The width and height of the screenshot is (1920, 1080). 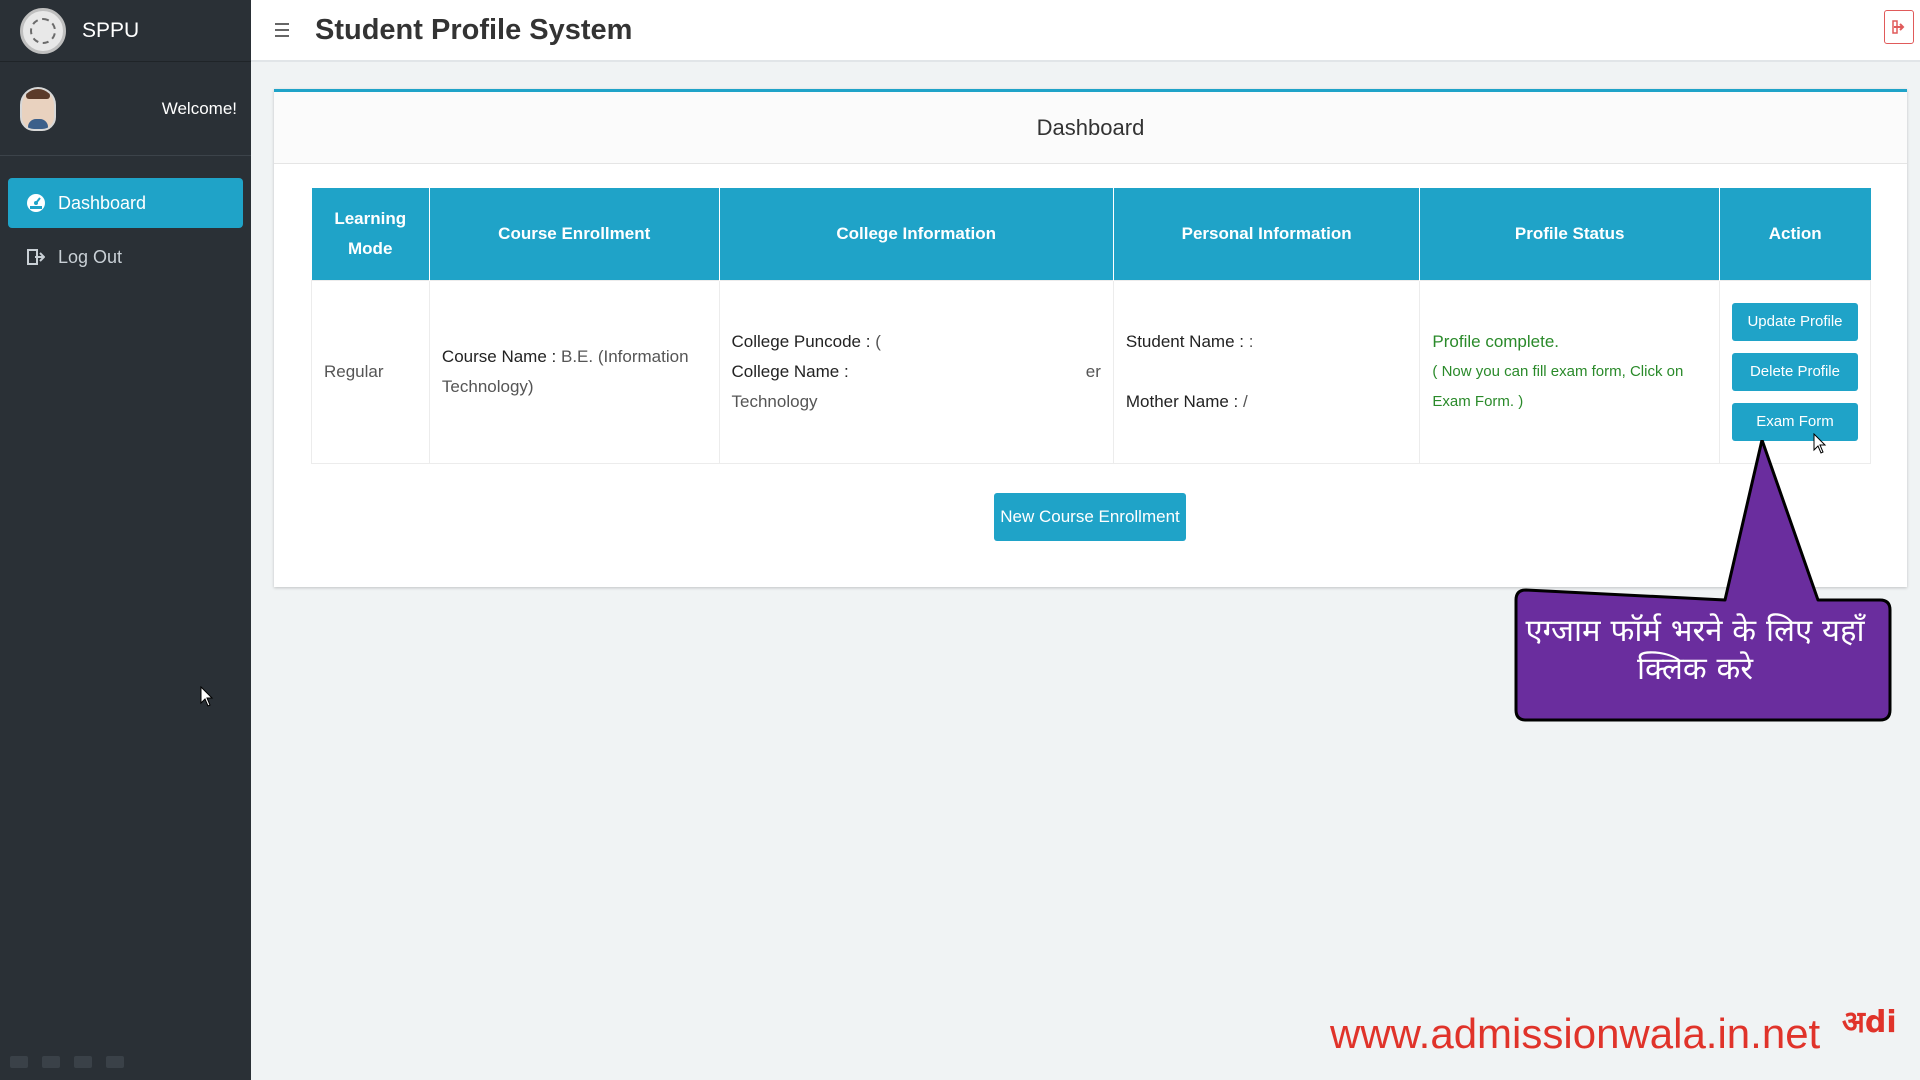 I want to click on course-name-label: Course Name :, so click(x=499, y=356).